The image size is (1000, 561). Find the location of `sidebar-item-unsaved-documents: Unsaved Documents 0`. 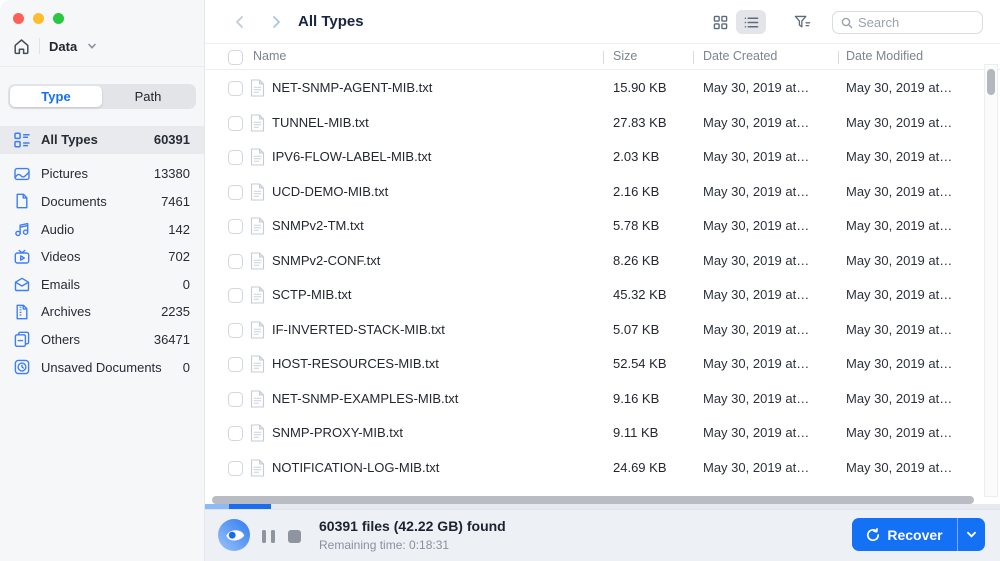

sidebar-item-unsaved-documents: Unsaved Documents 0 is located at coordinates (102, 367).